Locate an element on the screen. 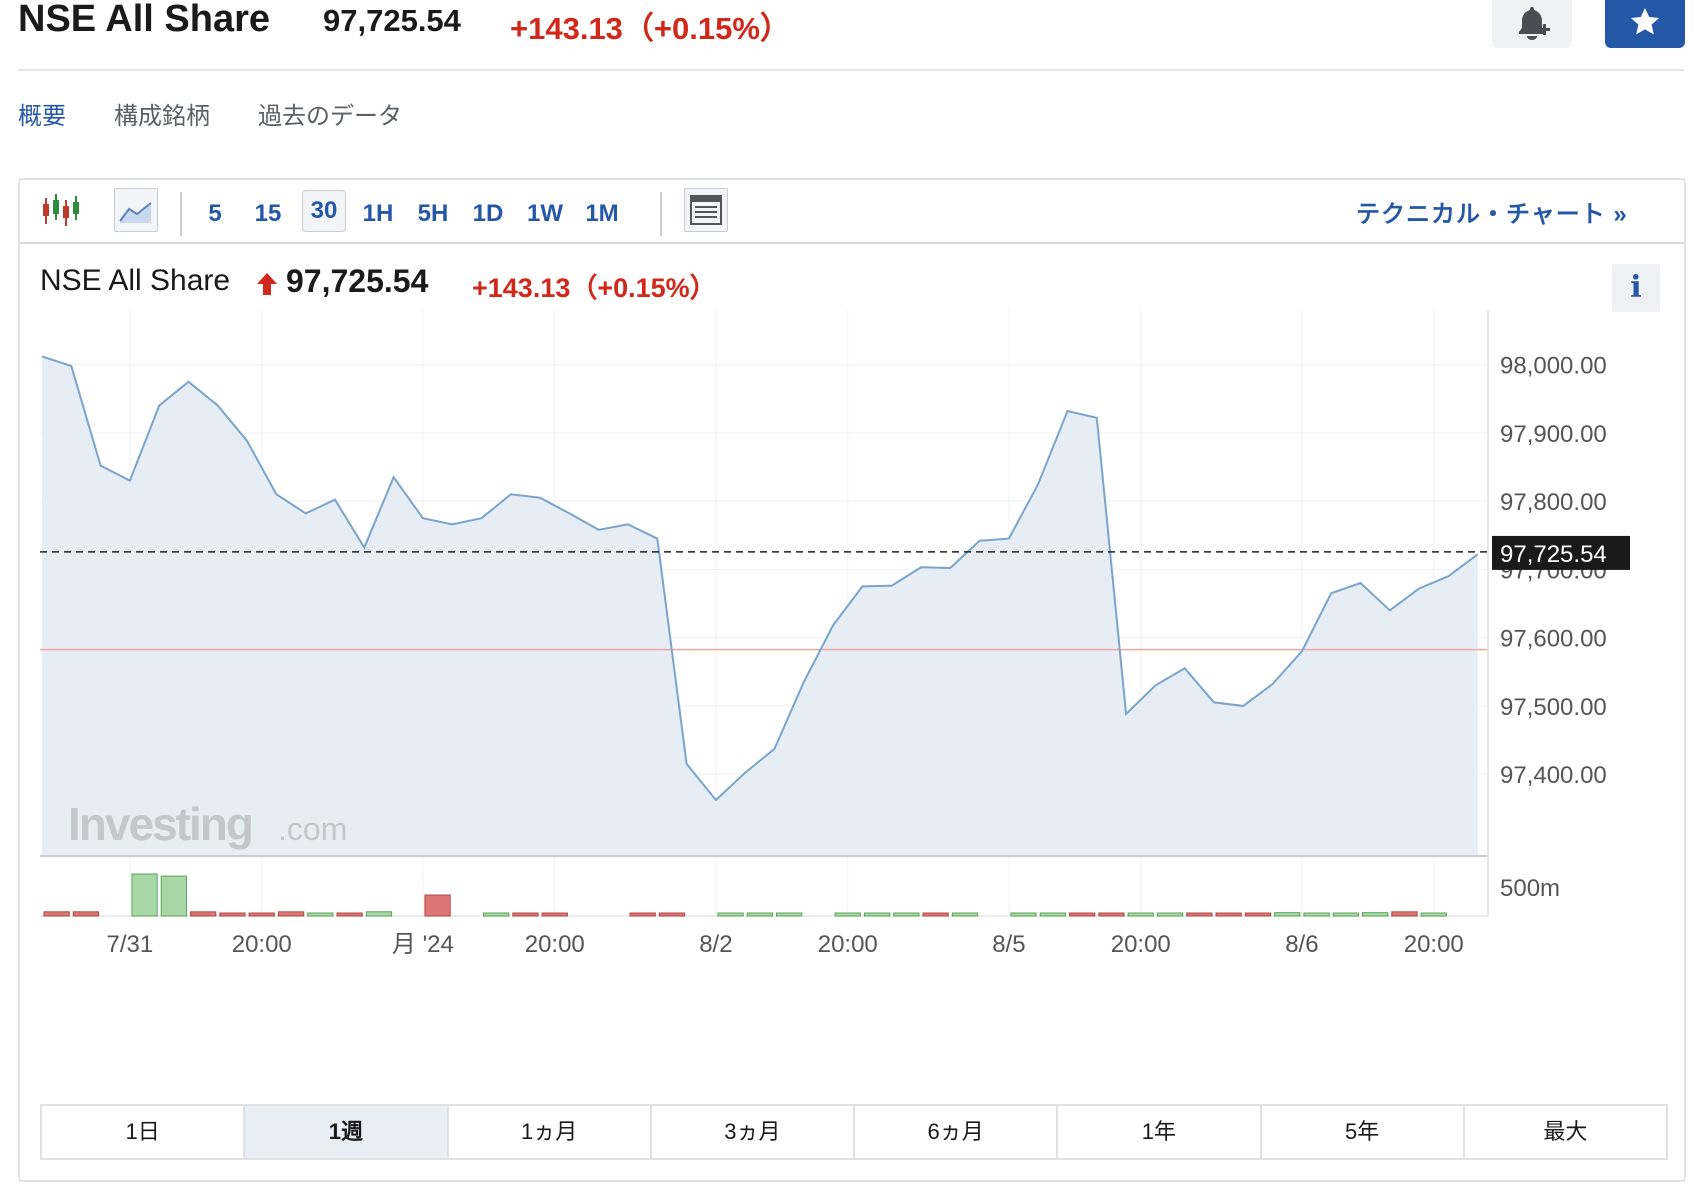  range-6m: 6ヵ月 is located at coordinates (957, 1132).